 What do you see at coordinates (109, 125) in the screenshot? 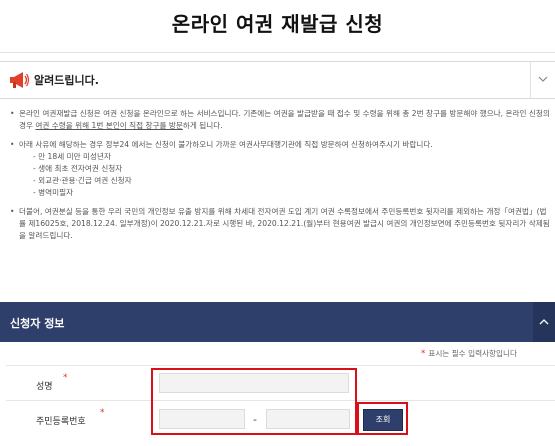
I see `notice-underlined-text: 여권 수령을 위해 1번 본인이 직접 창구를 방문` at bounding box center [109, 125].